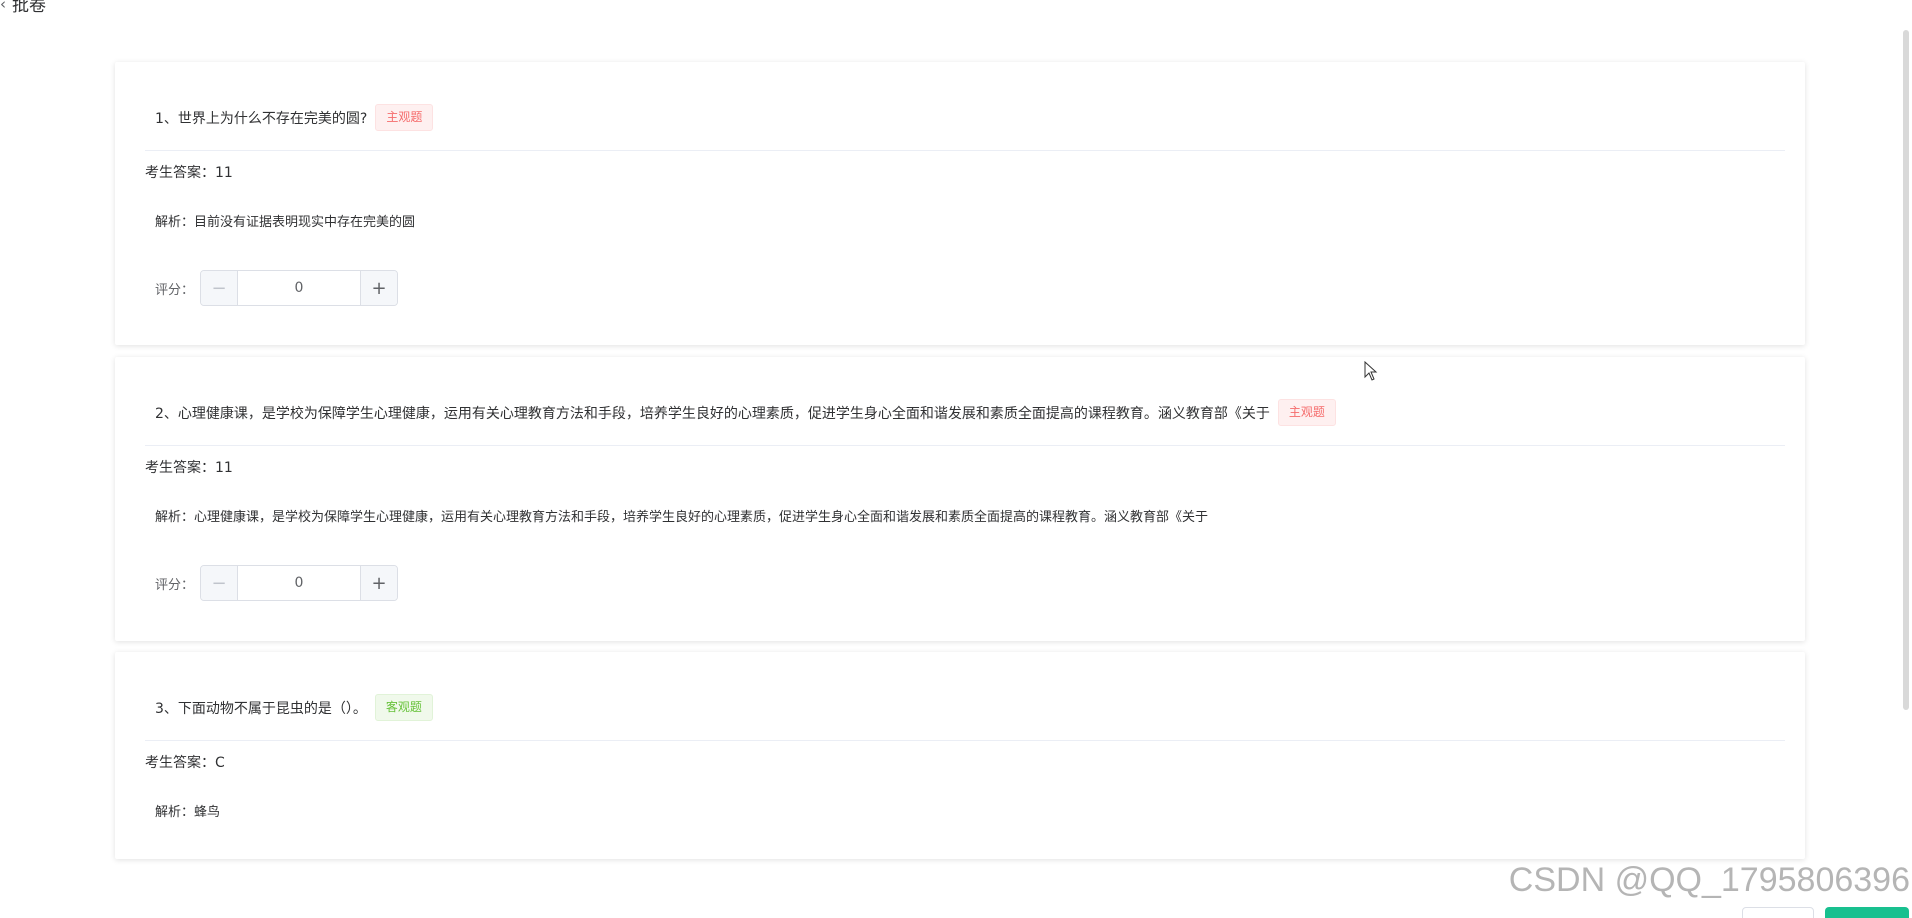  I want to click on answer-analysis: 解析：蜂鸟, so click(188, 812).